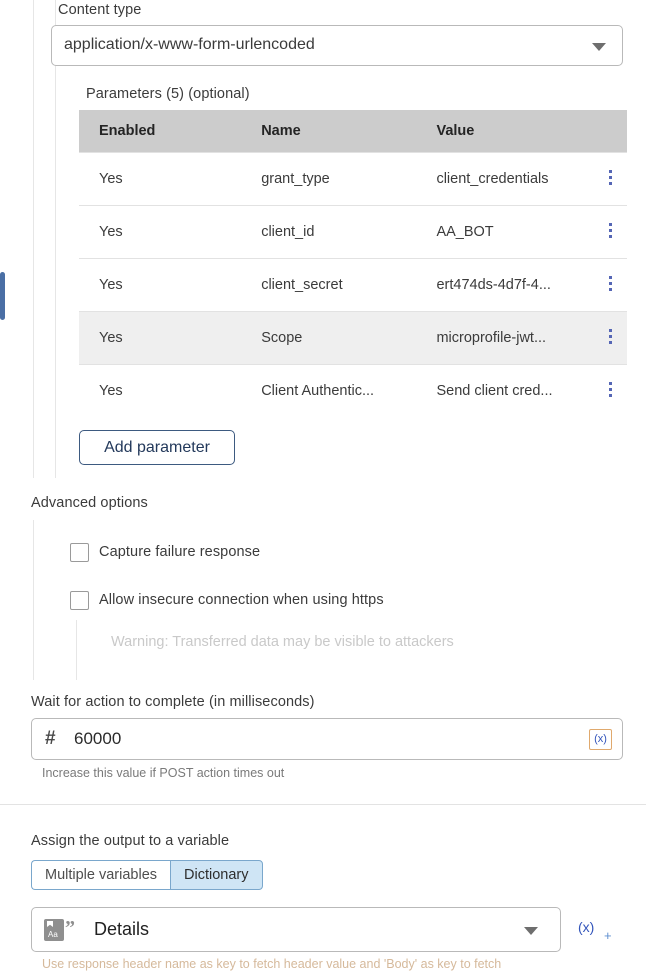 The height and width of the screenshot is (971, 646). What do you see at coordinates (157, 447) in the screenshot?
I see `add-parameter-button: Add parameter` at bounding box center [157, 447].